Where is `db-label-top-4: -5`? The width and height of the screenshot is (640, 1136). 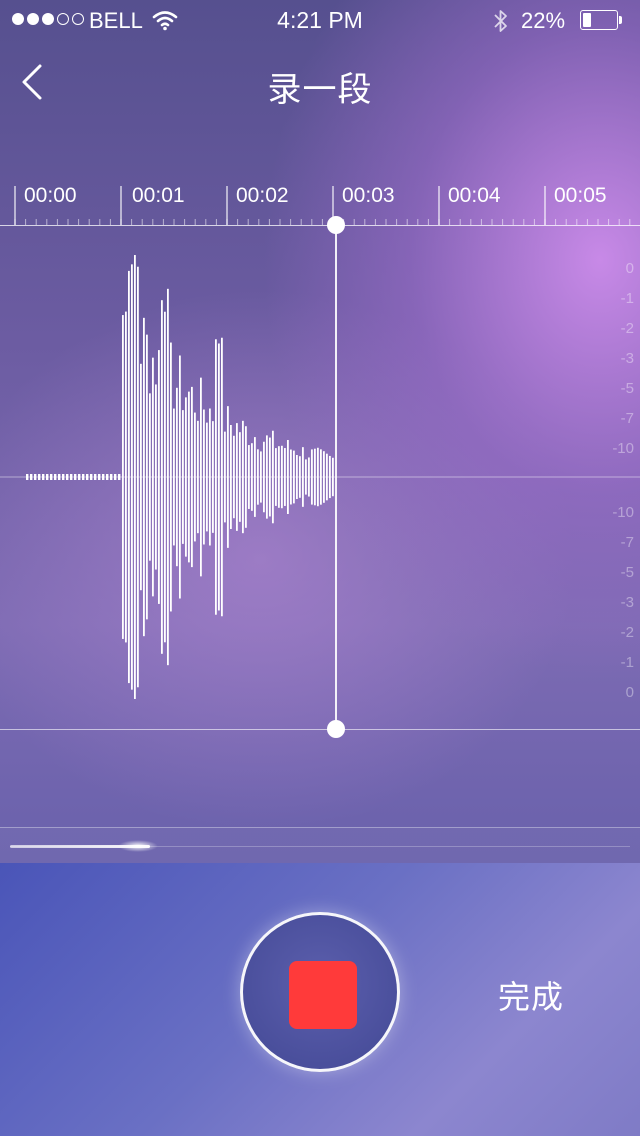
db-label-top-4: -5 is located at coordinates (627, 388).